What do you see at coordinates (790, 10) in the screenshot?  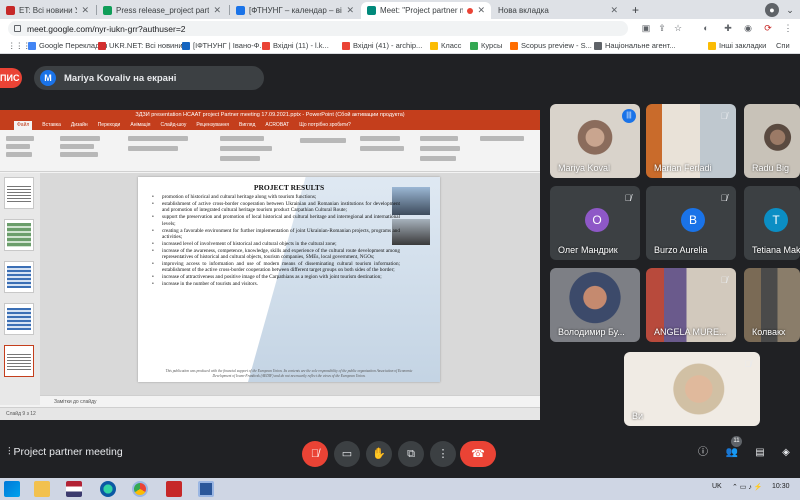 I see `chevron-down-icon: ⌄` at bounding box center [790, 10].